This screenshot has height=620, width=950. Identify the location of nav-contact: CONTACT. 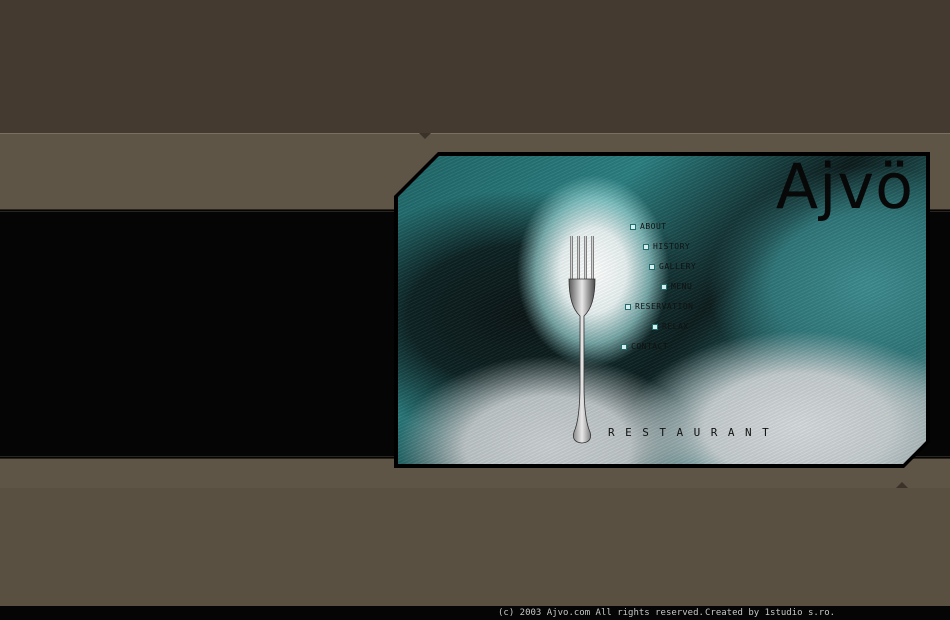
(644, 346).